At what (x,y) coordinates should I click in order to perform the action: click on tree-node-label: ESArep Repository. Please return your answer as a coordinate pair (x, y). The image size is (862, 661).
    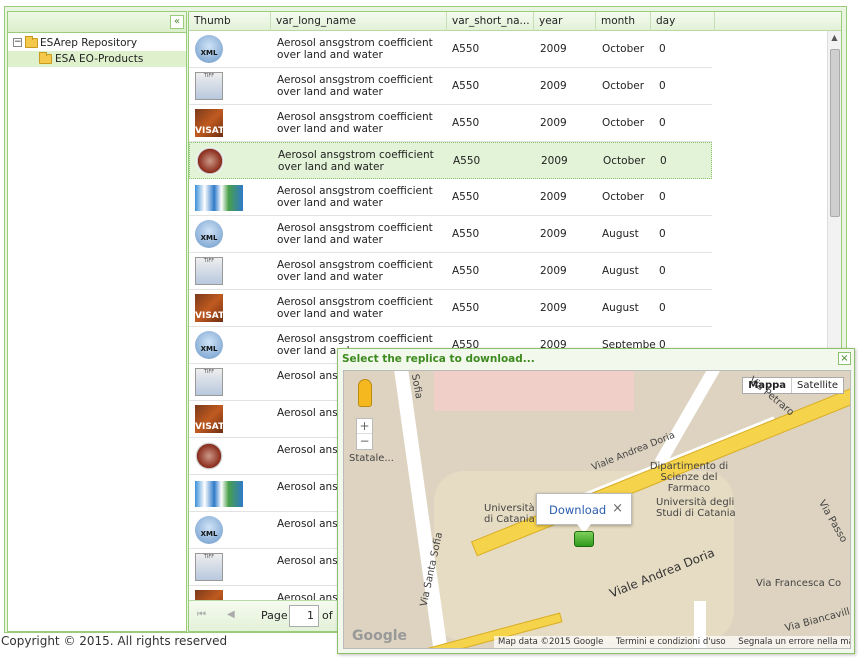
    Looking at the image, I should click on (89, 43).